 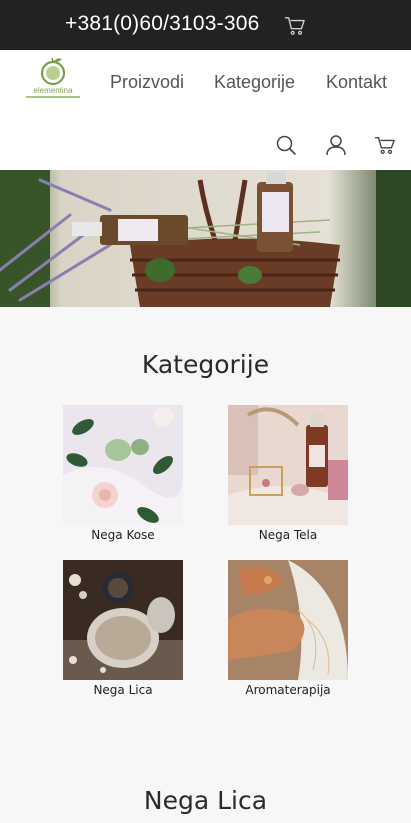 I want to click on nav-link-kontakt: Kontakt, so click(x=356, y=82).